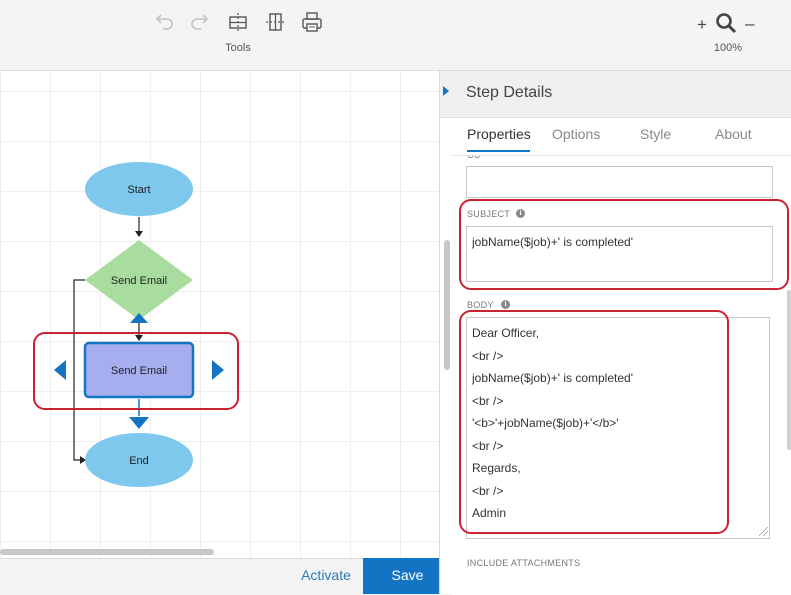 This screenshot has height=595, width=791. I want to click on activate-button: Activate, so click(326, 576).